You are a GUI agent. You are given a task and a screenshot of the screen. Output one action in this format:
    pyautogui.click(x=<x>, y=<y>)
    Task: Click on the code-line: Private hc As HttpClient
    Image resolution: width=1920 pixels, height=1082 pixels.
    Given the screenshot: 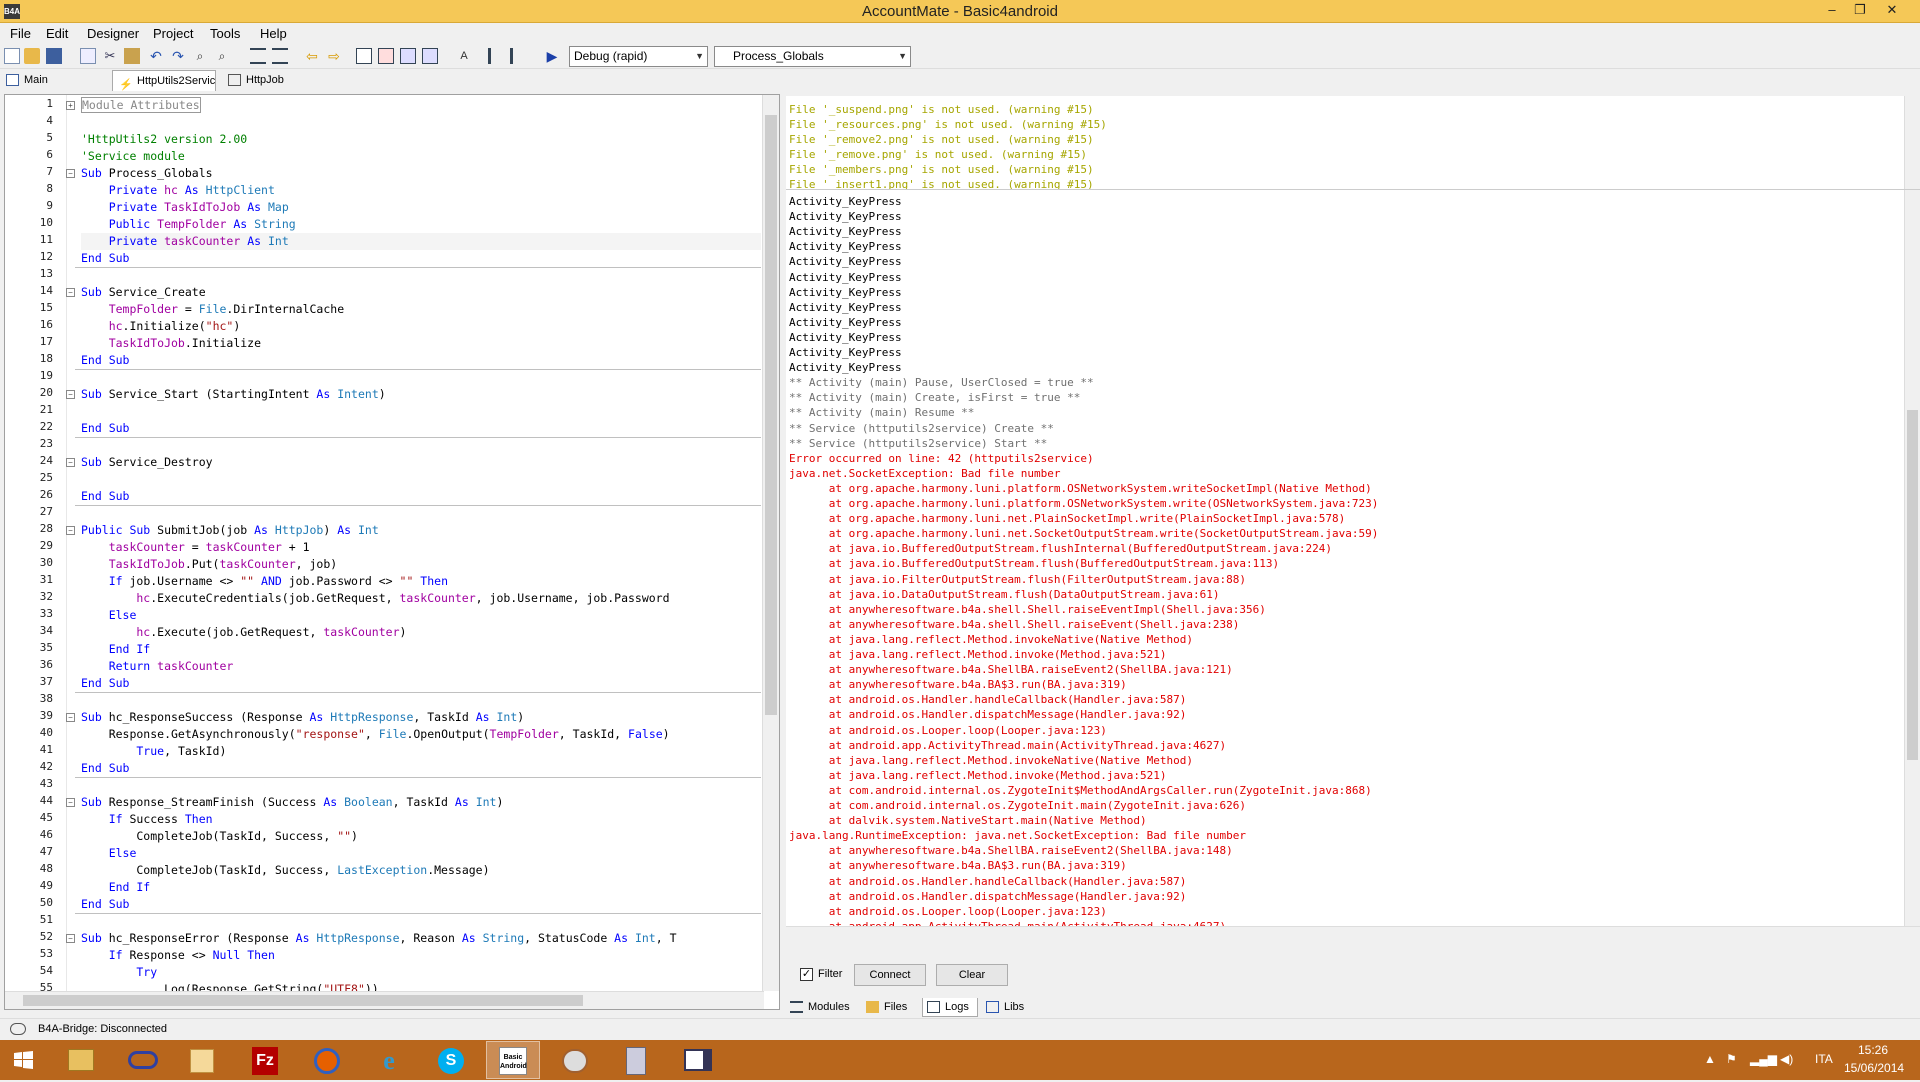 What is the action you would take?
    pyautogui.click(x=421, y=190)
    